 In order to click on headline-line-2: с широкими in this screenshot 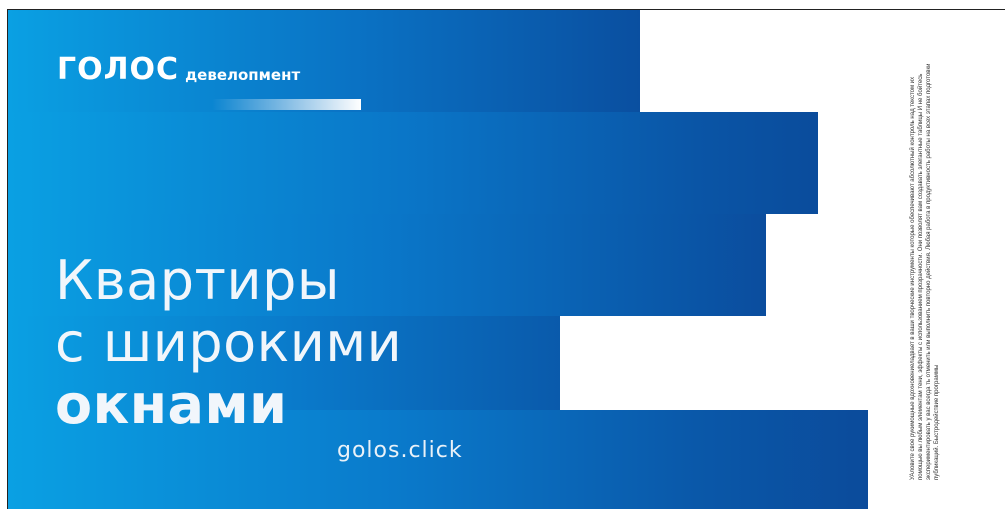, I will do `click(229, 342)`.